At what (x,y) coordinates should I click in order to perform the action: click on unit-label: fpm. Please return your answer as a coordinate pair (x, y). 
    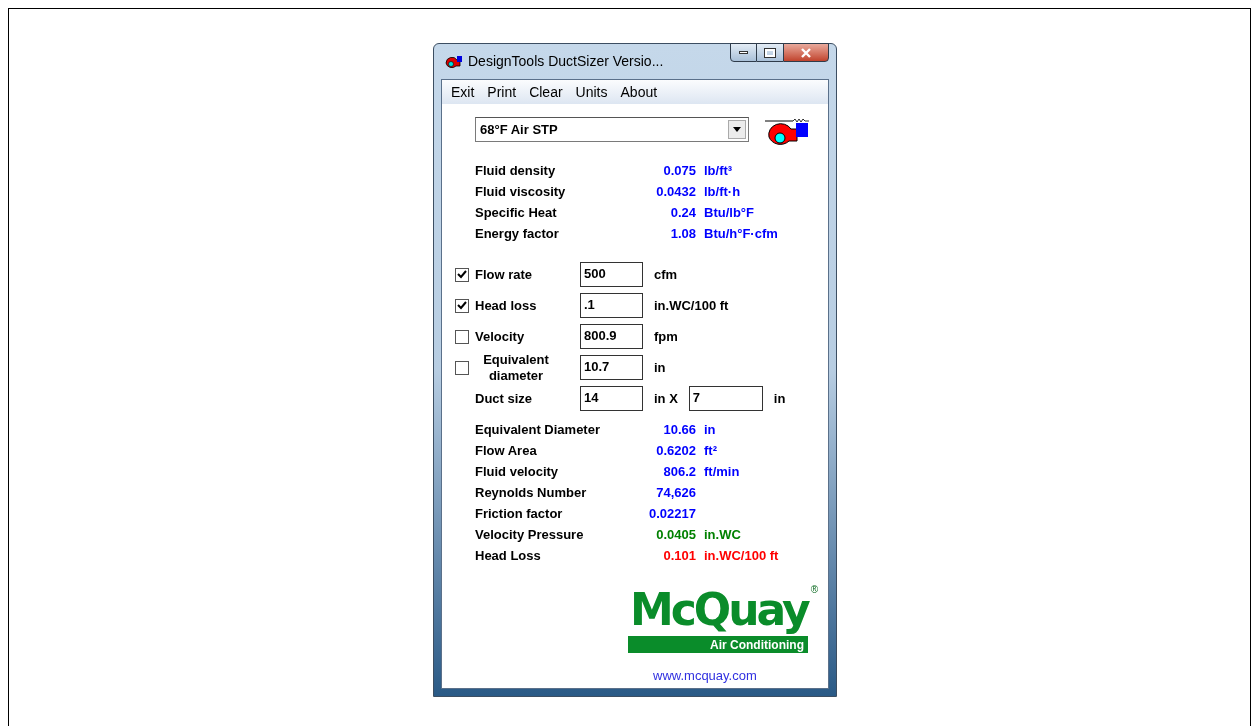
    Looking at the image, I should click on (666, 336).